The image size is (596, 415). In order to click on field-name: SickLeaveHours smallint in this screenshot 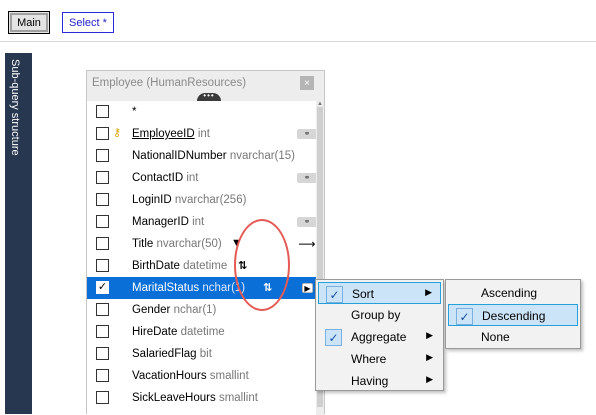, I will do `click(195, 398)`.